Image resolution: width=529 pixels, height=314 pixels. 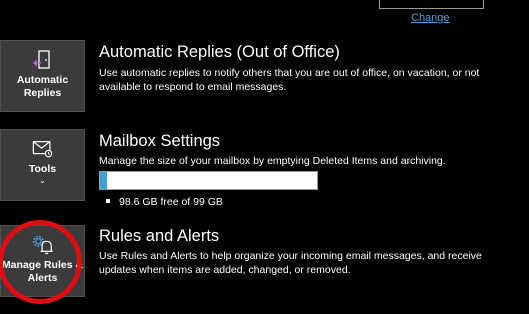 What do you see at coordinates (103, 180) in the screenshot?
I see `mailbox-usage-fill` at bounding box center [103, 180].